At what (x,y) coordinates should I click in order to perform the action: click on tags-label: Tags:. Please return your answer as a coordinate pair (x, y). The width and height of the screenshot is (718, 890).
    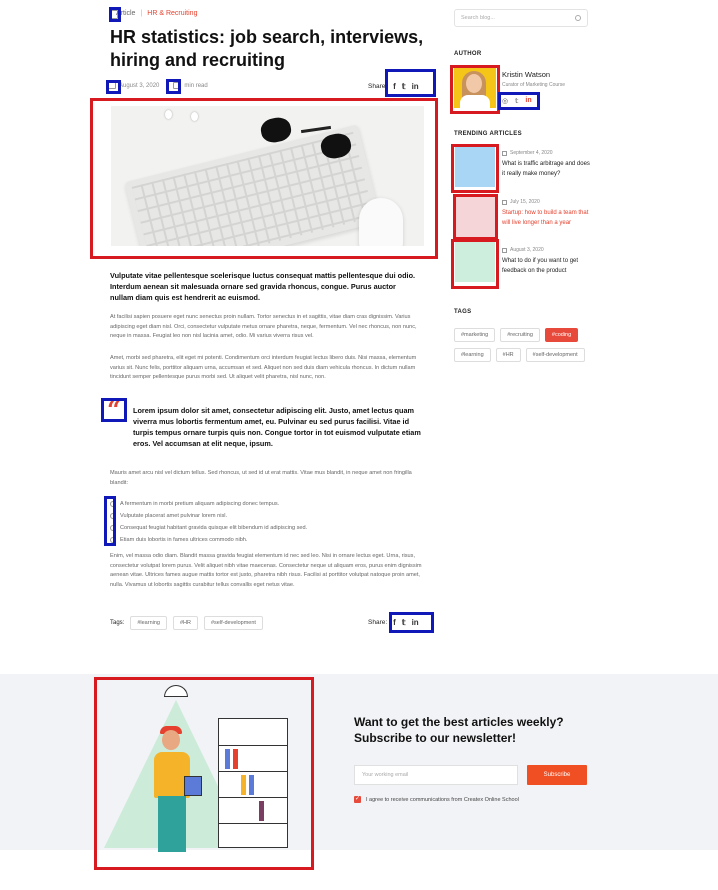
    Looking at the image, I should click on (117, 623).